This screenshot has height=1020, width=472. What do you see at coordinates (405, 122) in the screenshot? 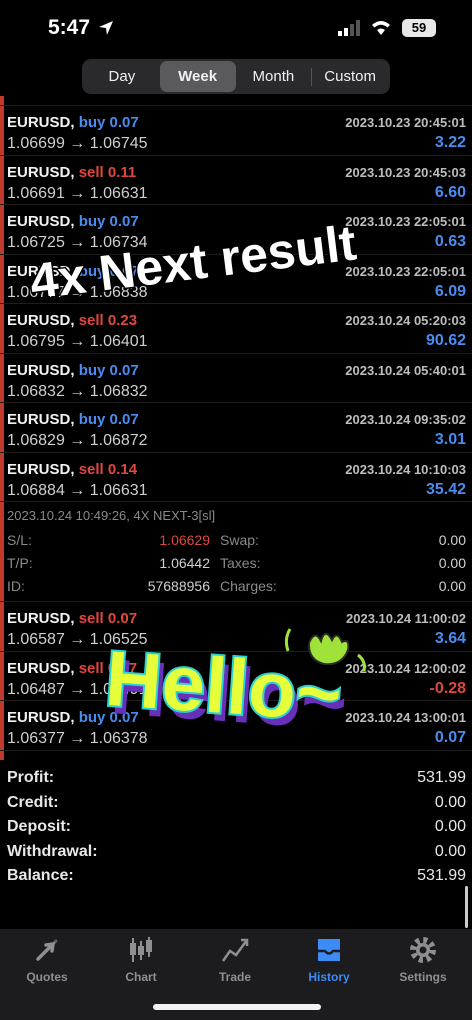
I see `trade-datetime: 2023.10.23 20:45:01` at bounding box center [405, 122].